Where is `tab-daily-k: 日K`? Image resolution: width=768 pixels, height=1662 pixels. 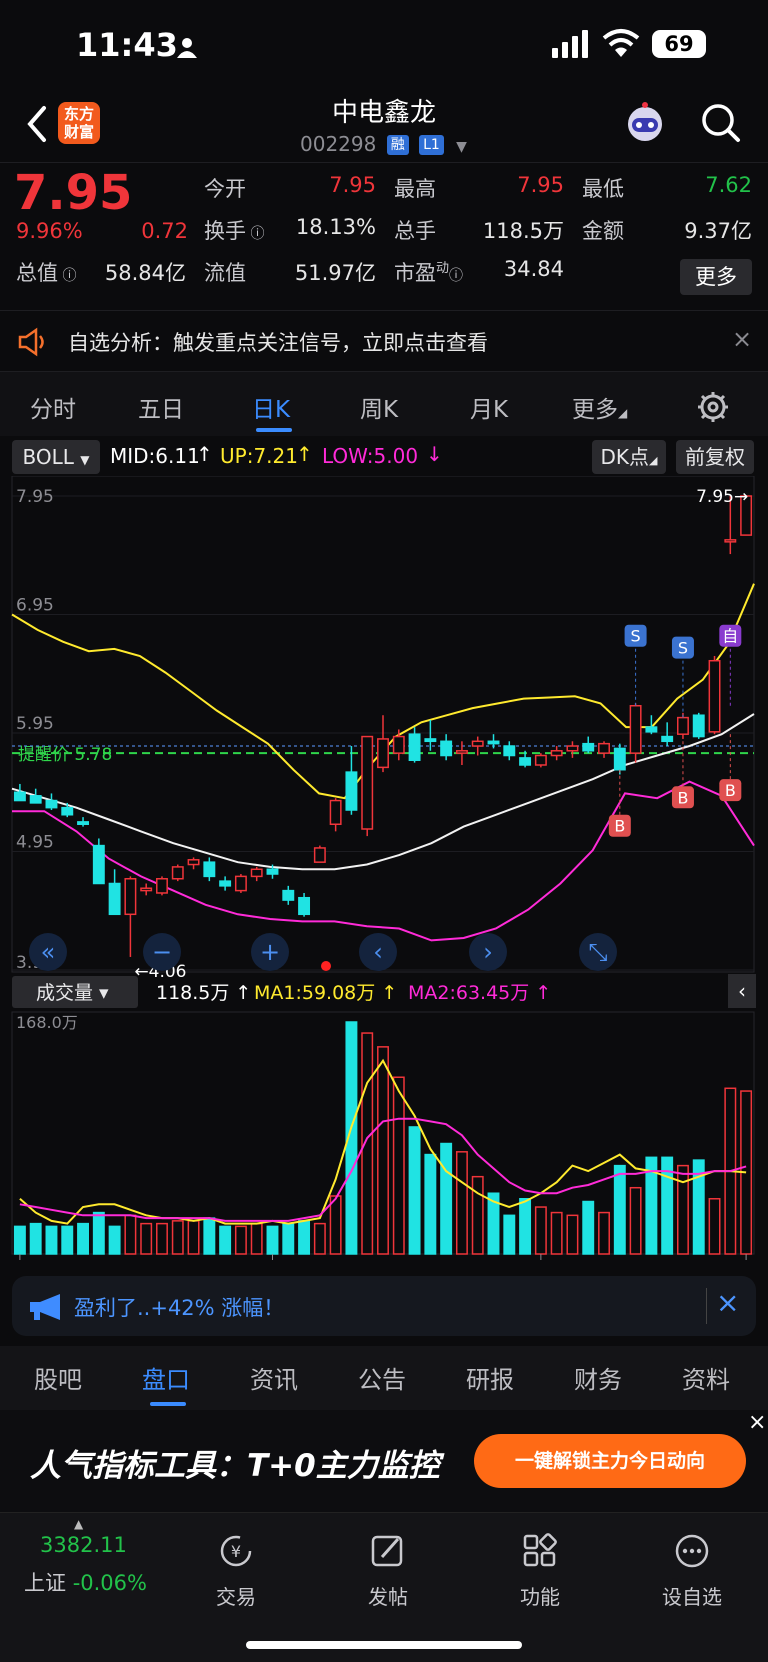 tab-daily-k: 日K is located at coordinates (271, 407).